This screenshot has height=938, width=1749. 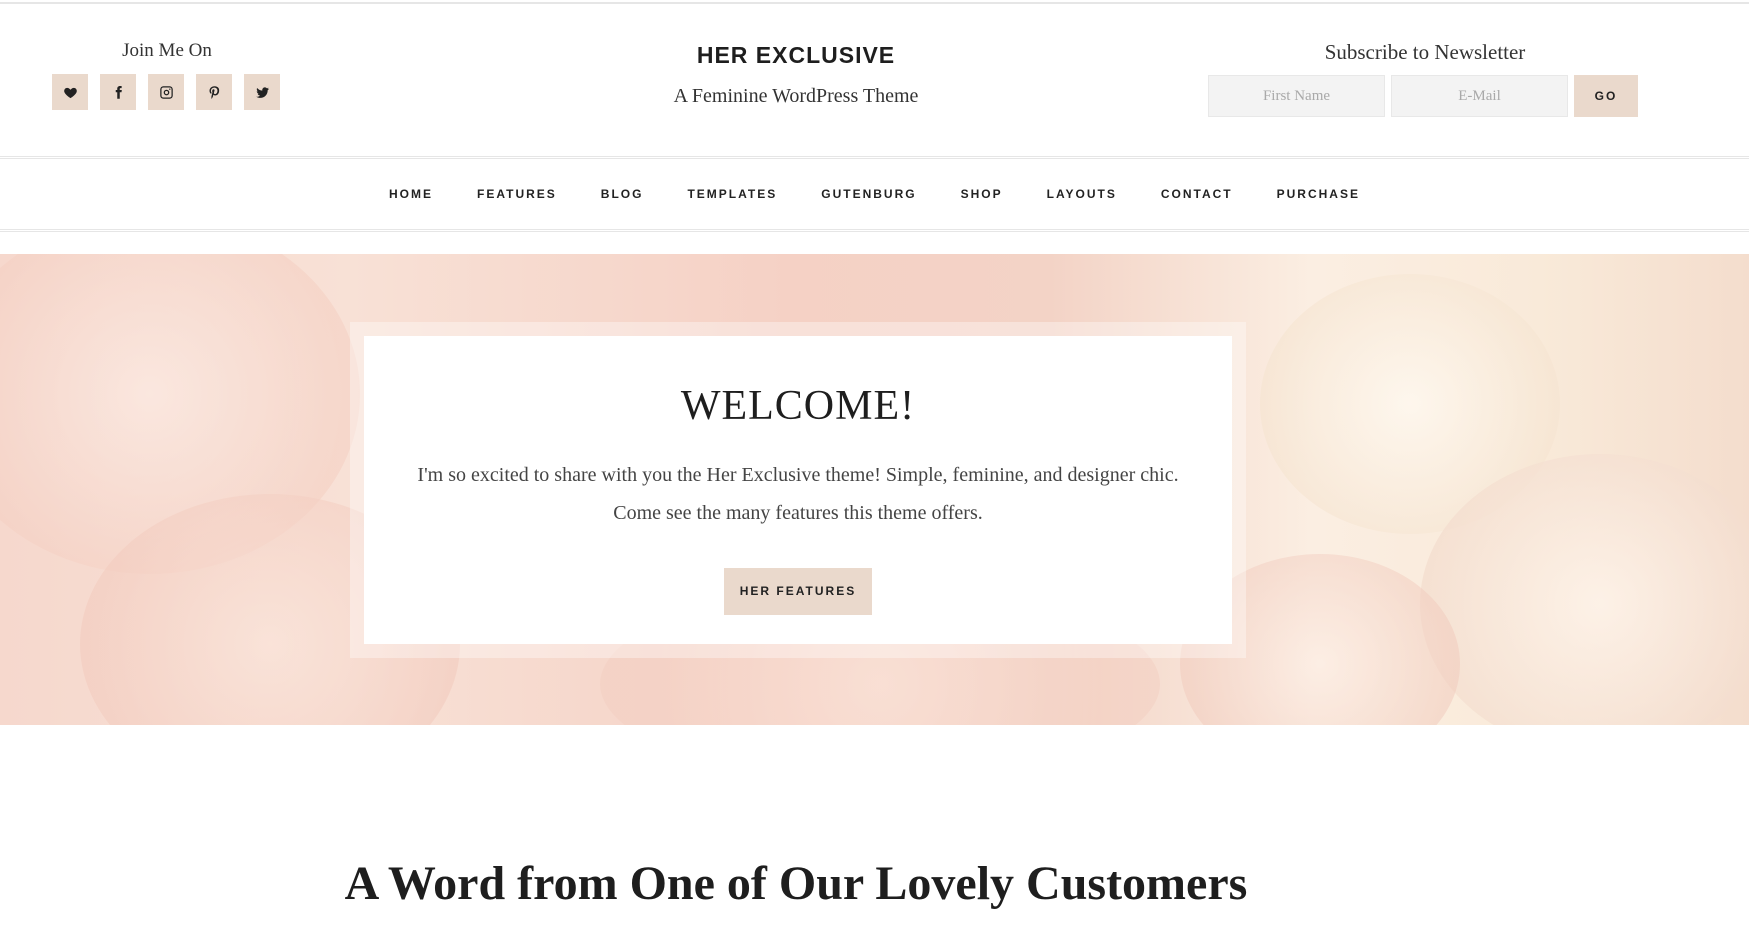 I want to click on heart-button, so click(x=70, y=92).